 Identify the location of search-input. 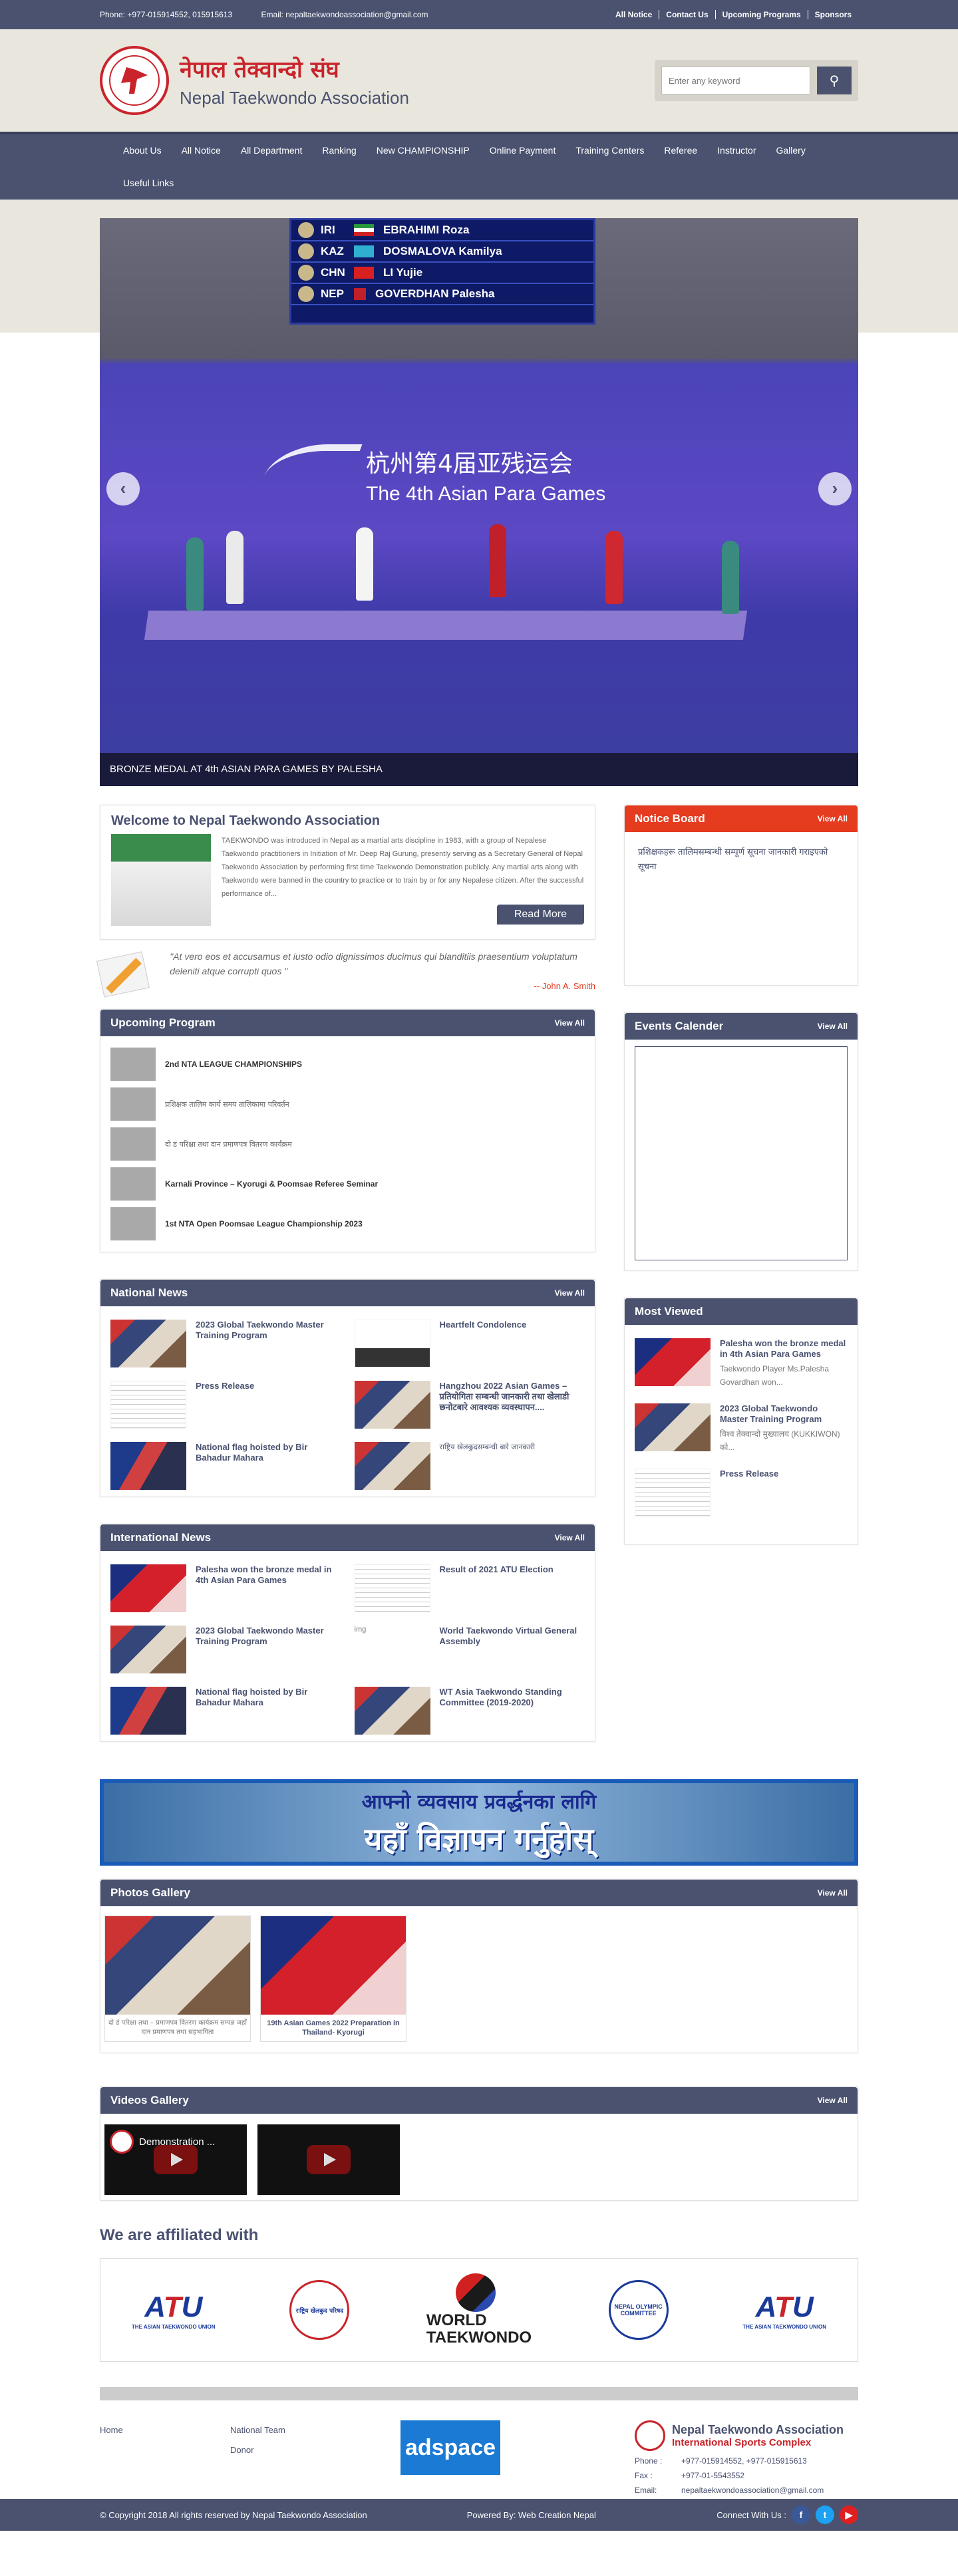
(735, 80).